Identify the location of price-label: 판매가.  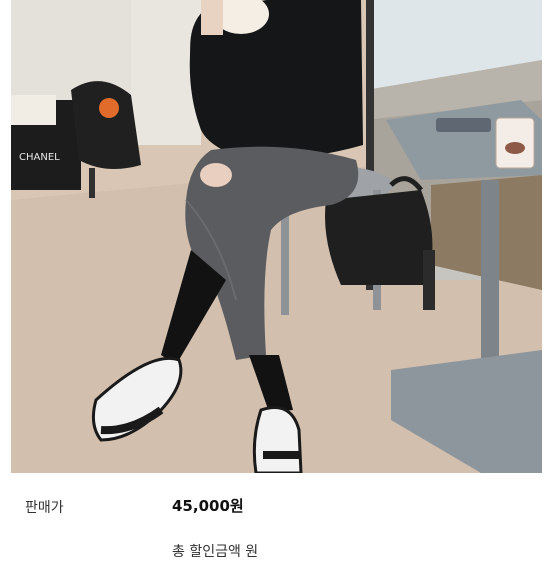
(44, 508).